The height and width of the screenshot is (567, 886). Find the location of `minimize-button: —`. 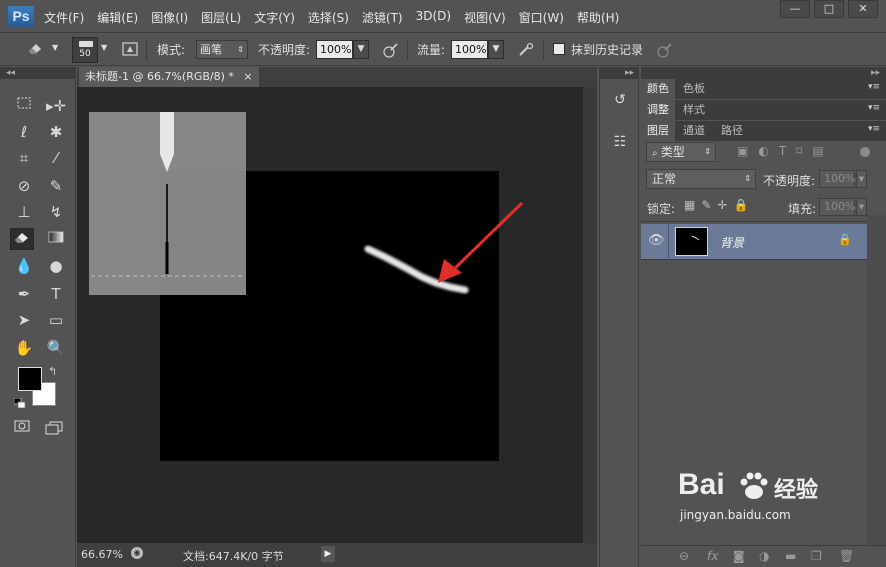

minimize-button: — is located at coordinates (795, 9).